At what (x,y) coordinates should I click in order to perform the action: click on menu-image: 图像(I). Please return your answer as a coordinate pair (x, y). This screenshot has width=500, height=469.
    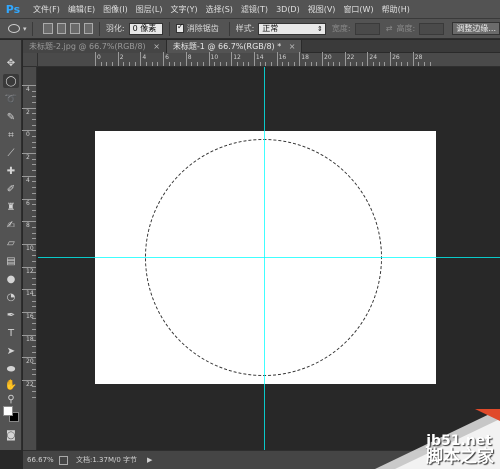
    Looking at the image, I should click on (115, 9).